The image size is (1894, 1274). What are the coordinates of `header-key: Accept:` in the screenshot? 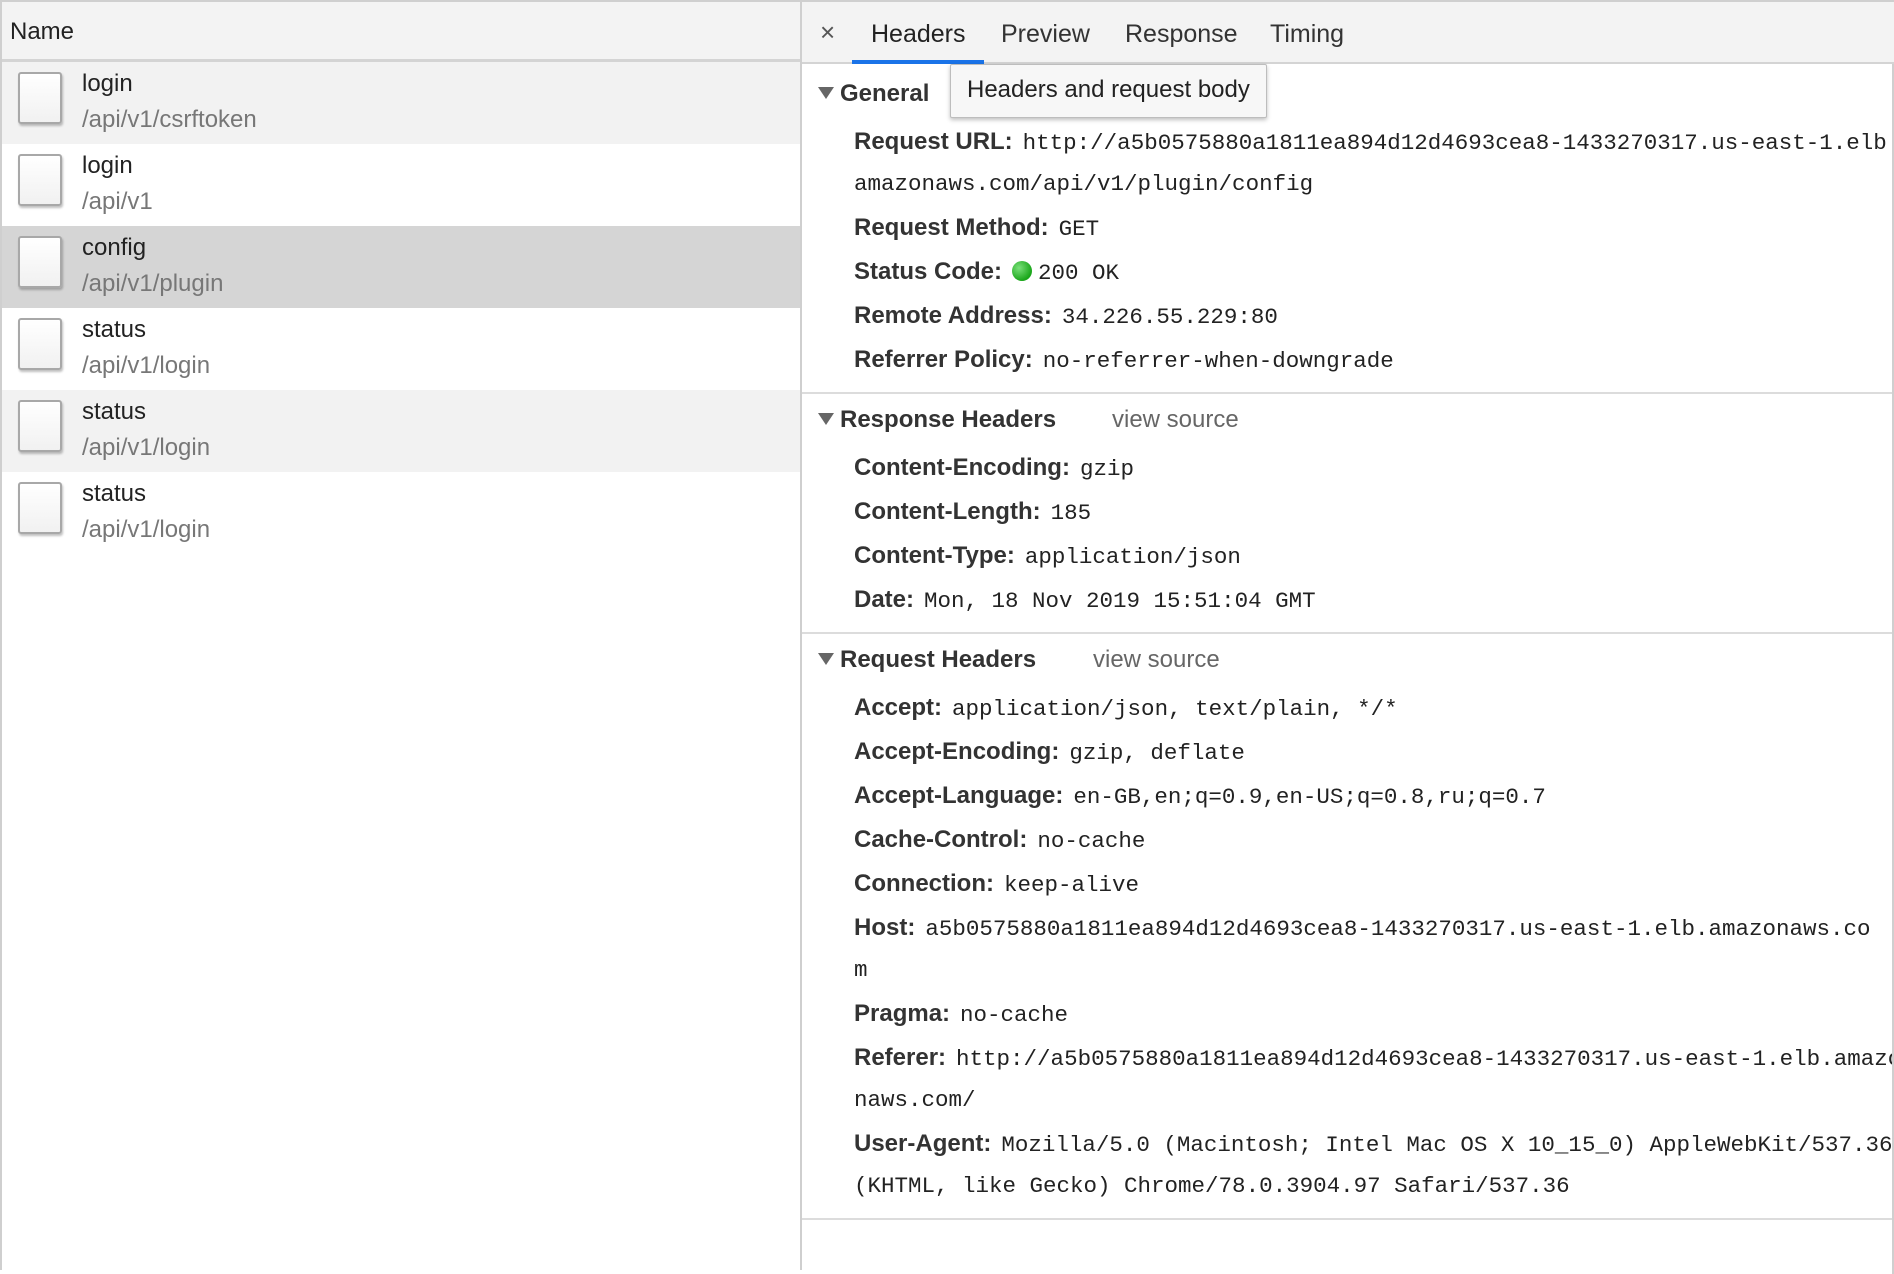 It's located at (898, 707).